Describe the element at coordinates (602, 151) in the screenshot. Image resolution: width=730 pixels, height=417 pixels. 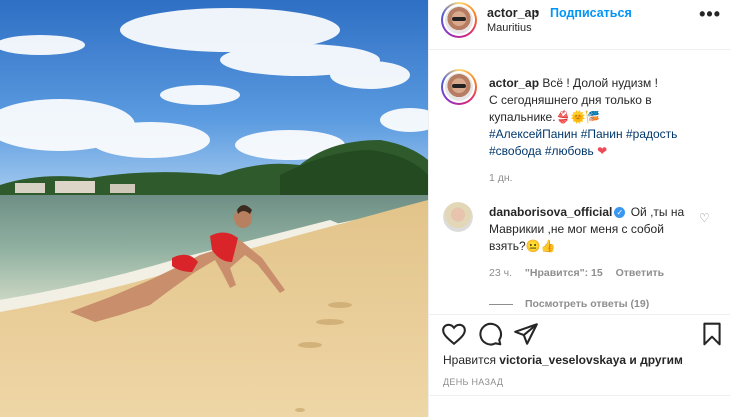
I see `red-heart-emoji: ❤` at that location.